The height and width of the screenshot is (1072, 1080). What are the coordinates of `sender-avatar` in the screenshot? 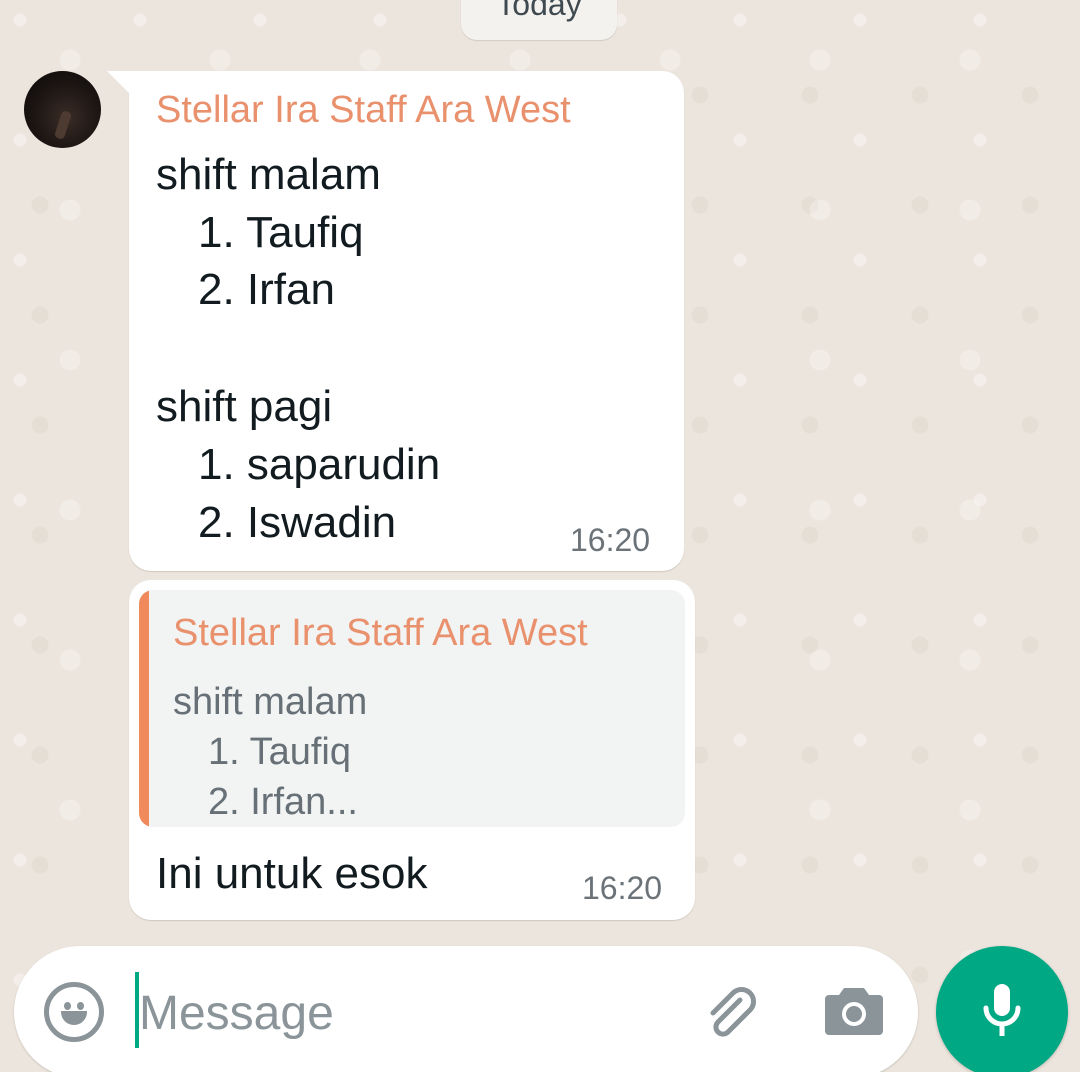 It's located at (62, 109).